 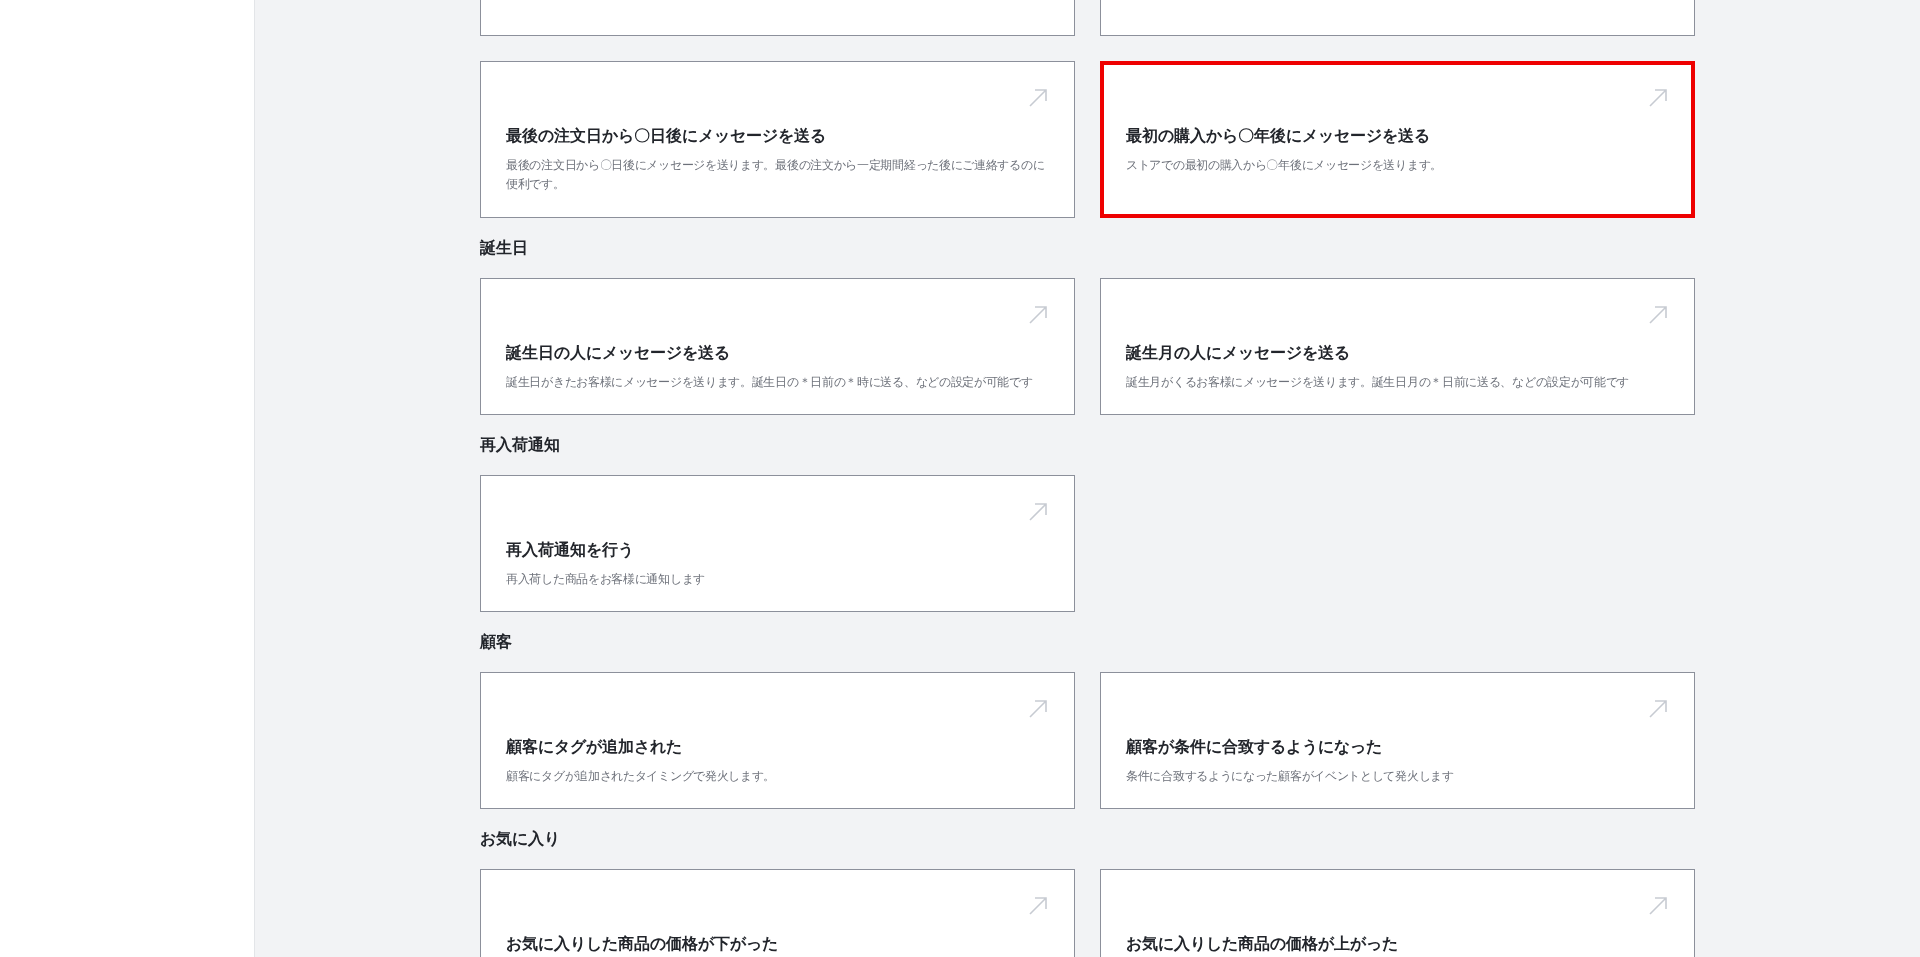 I want to click on card-description: 最後の注文日から〇日後にメッセージを送ります。最後の注文から一定期間経った後にご連絡するのに便利です。, so click(x=776, y=175).